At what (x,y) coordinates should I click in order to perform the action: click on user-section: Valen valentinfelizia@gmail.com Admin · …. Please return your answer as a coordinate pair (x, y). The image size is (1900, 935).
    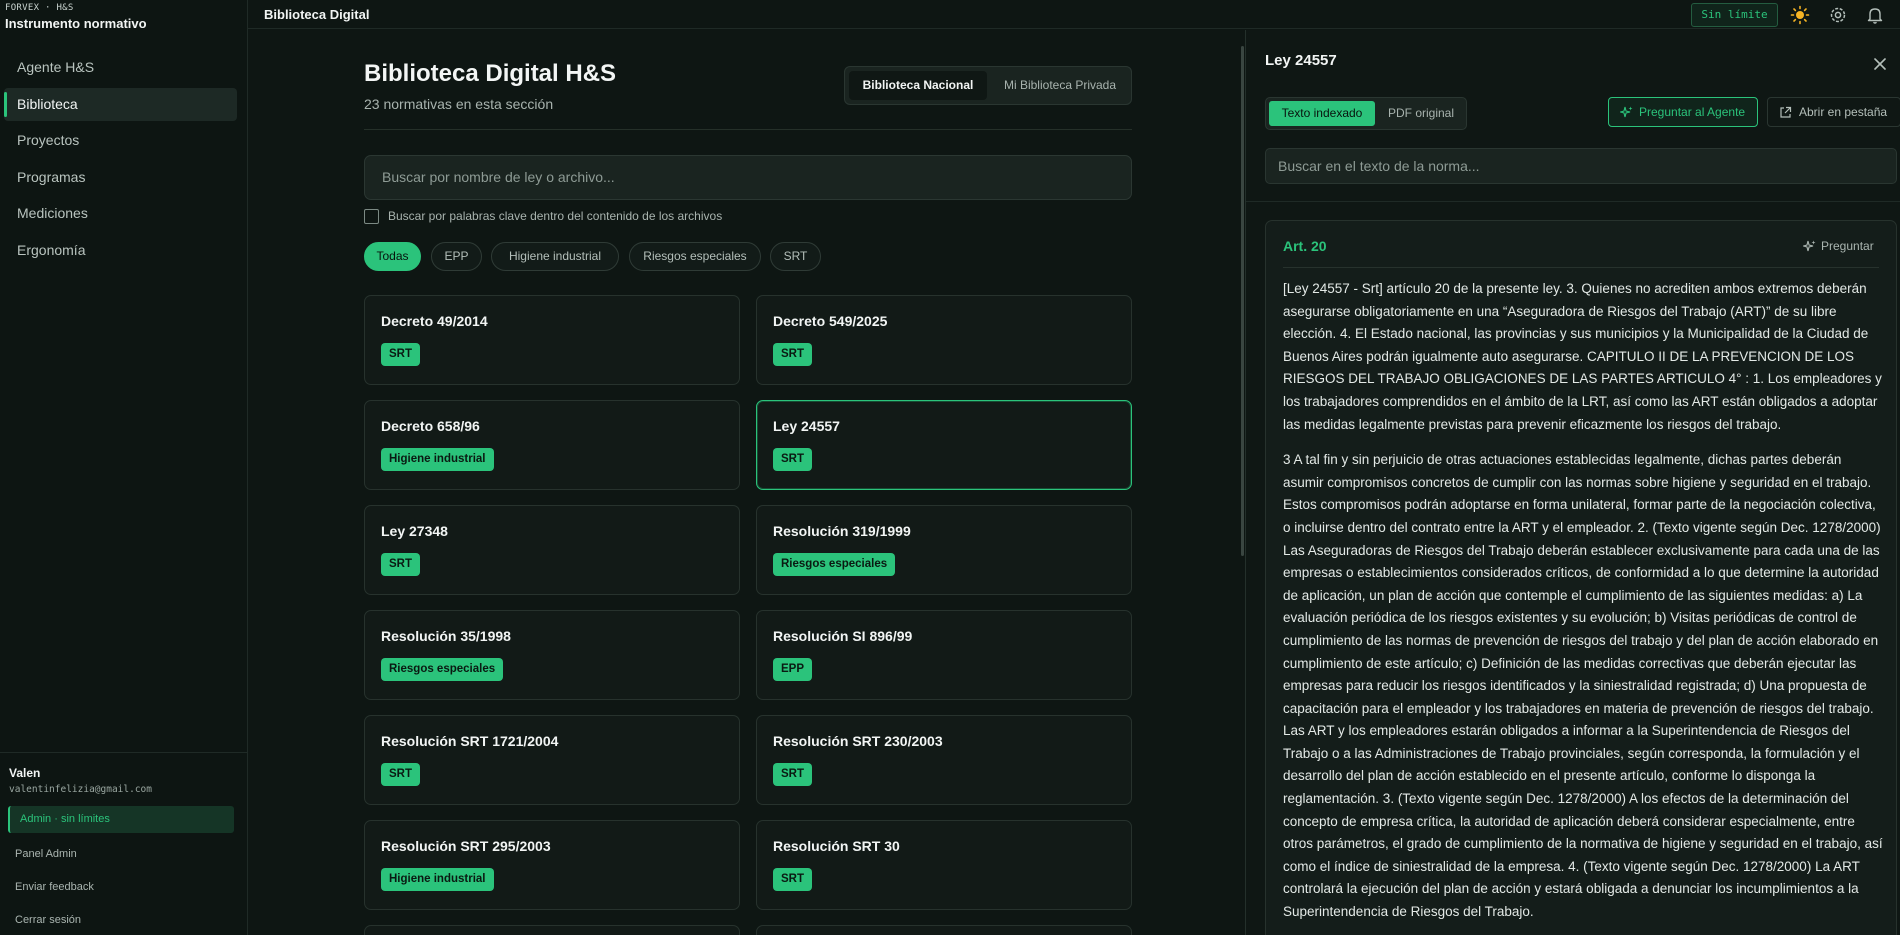
    Looking at the image, I should click on (123, 843).